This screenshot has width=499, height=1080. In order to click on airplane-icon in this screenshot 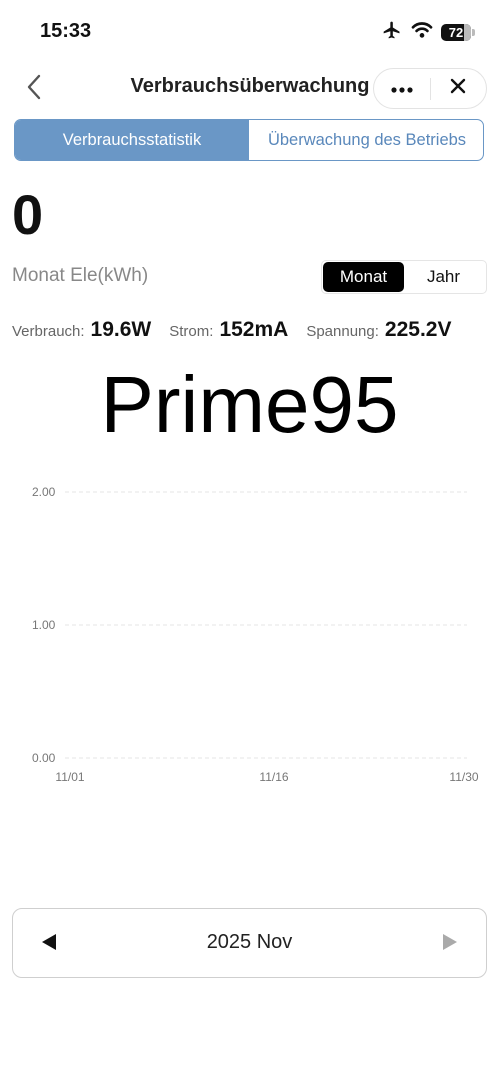, I will do `click(392, 32)`.